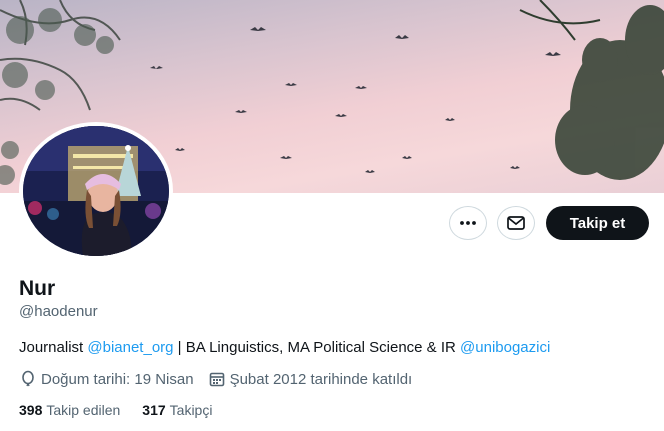  What do you see at coordinates (597, 223) in the screenshot?
I see `follow-button: Takip et` at bounding box center [597, 223].